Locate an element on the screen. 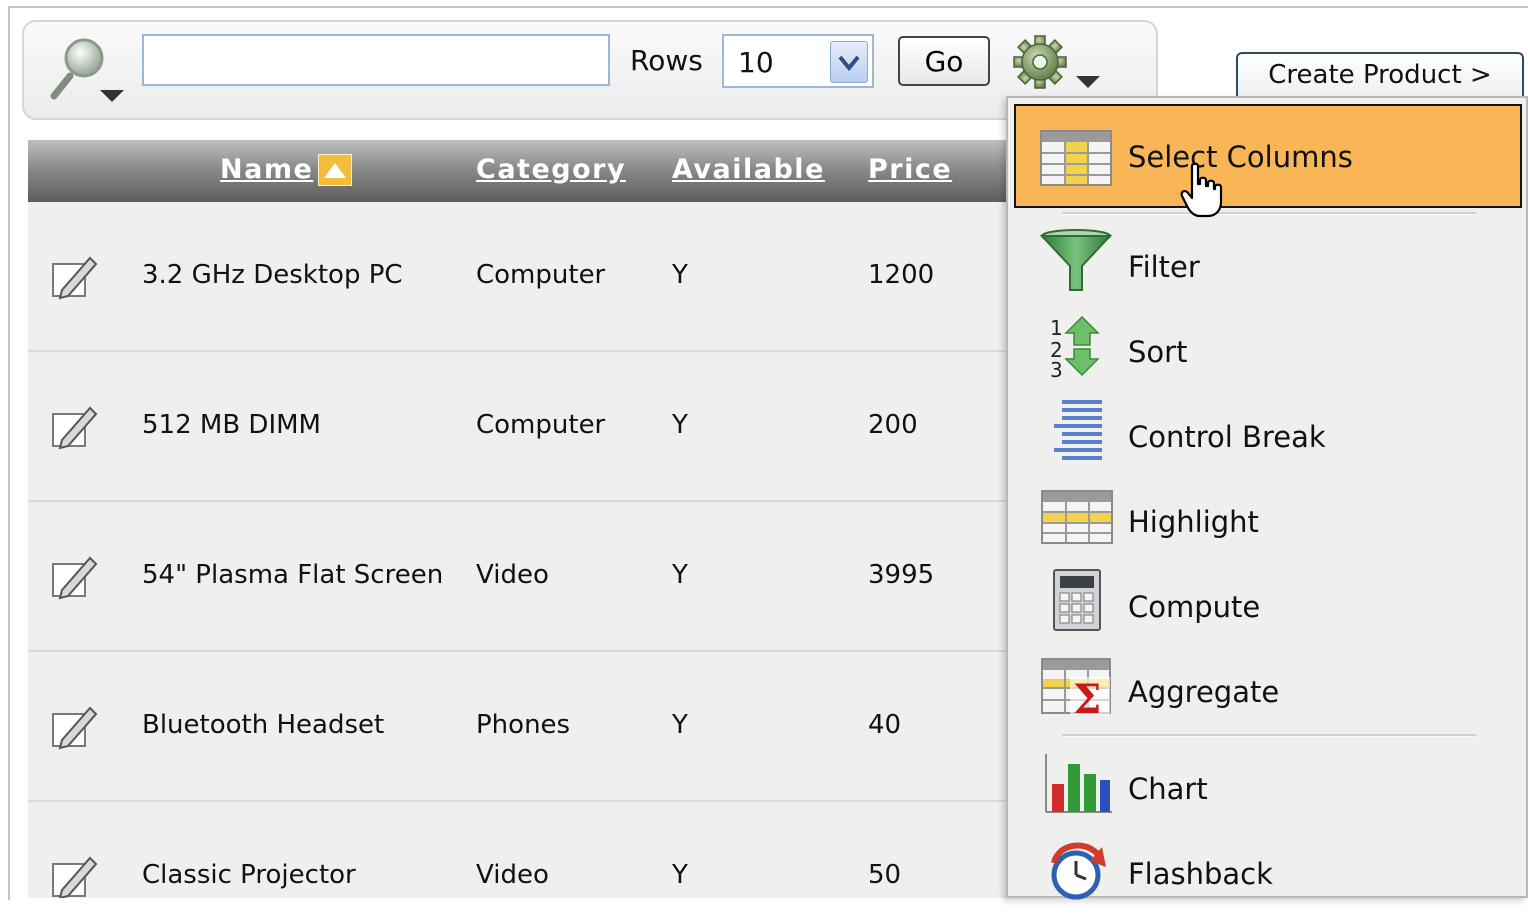 Image resolution: width=1528 pixels, height=913 pixels. menu-item-label: Control Break is located at coordinates (1227, 437).